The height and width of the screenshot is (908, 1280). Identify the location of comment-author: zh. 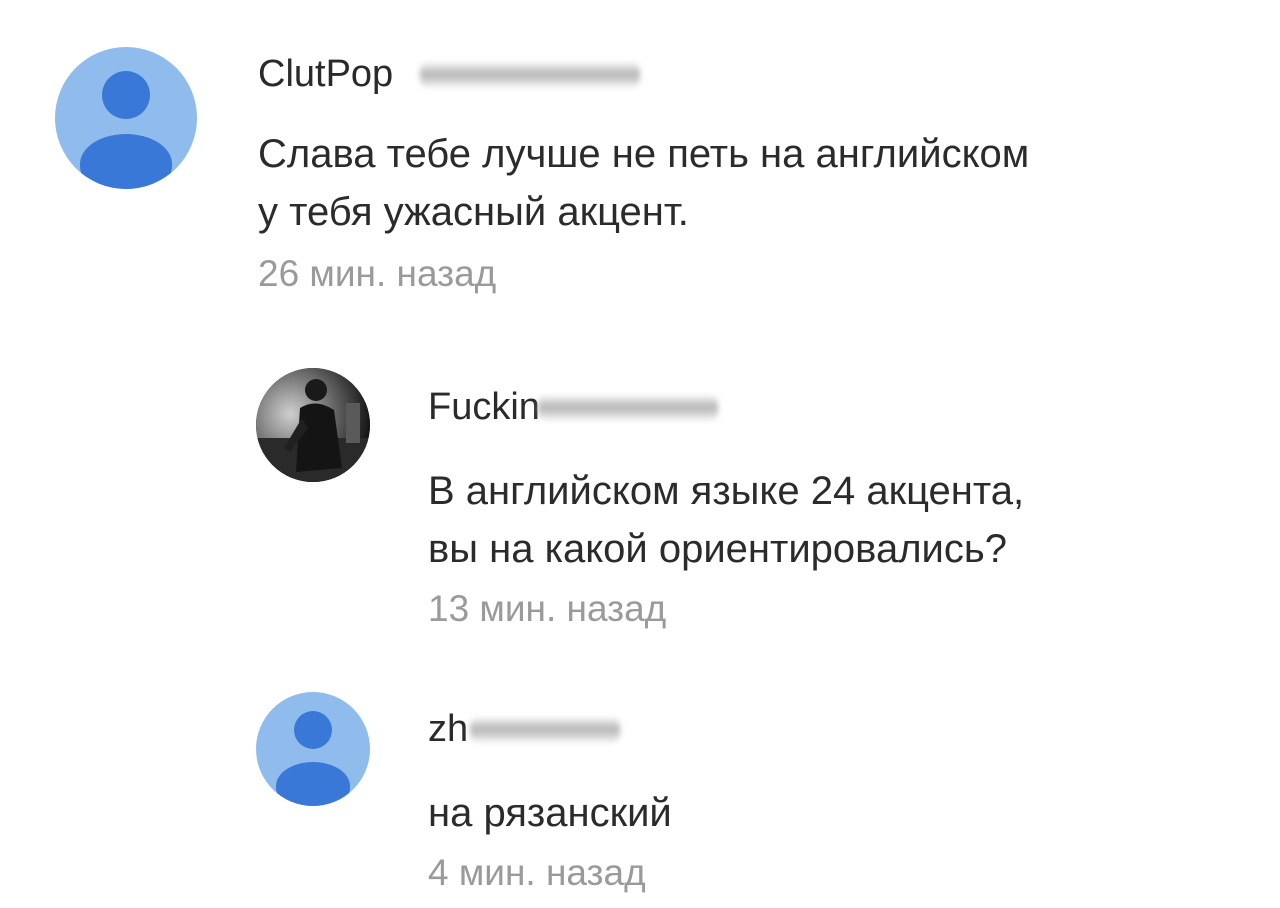
(524, 729).